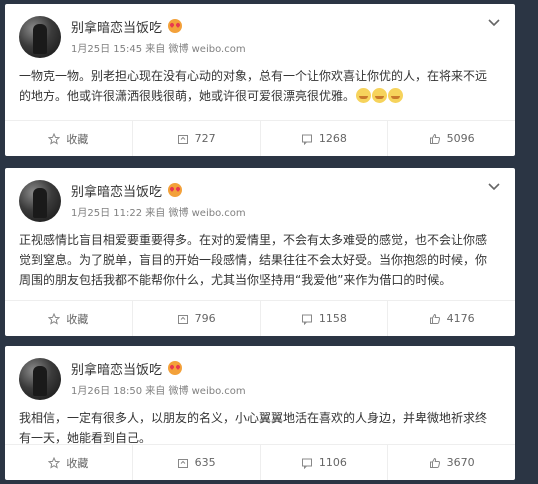 Image resolution: width=538 pixels, height=484 pixels. What do you see at coordinates (460, 462) in the screenshot?
I see `like-count: 3670` at bounding box center [460, 462].